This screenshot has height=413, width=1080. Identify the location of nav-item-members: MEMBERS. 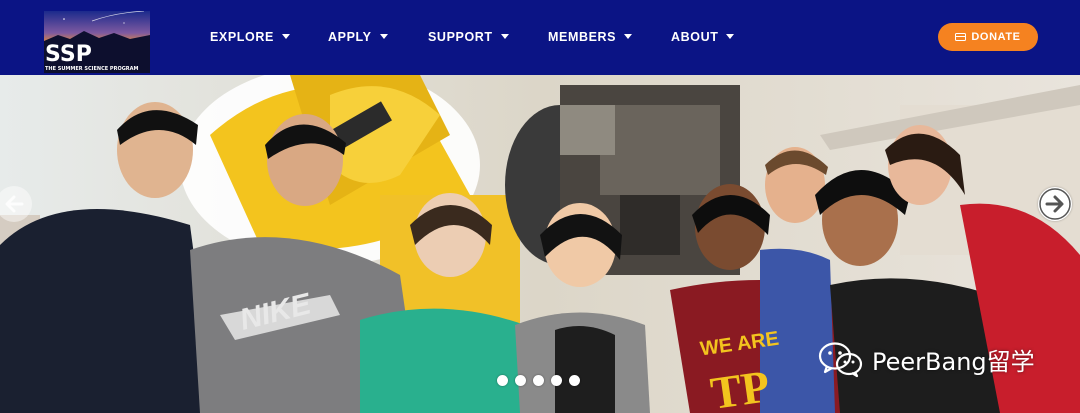
(590, 37).